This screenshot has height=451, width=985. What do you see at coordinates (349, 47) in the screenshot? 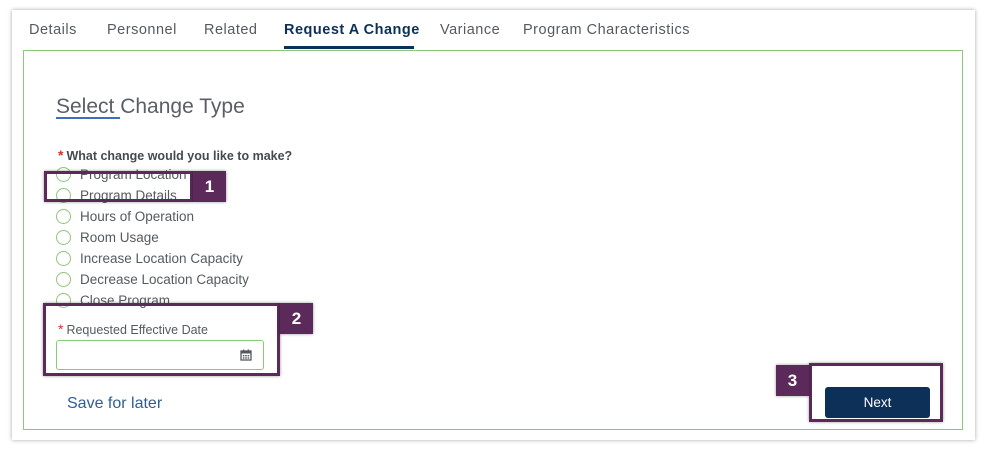
I see `active-tab-indicator` at bounding box center [349, 47].